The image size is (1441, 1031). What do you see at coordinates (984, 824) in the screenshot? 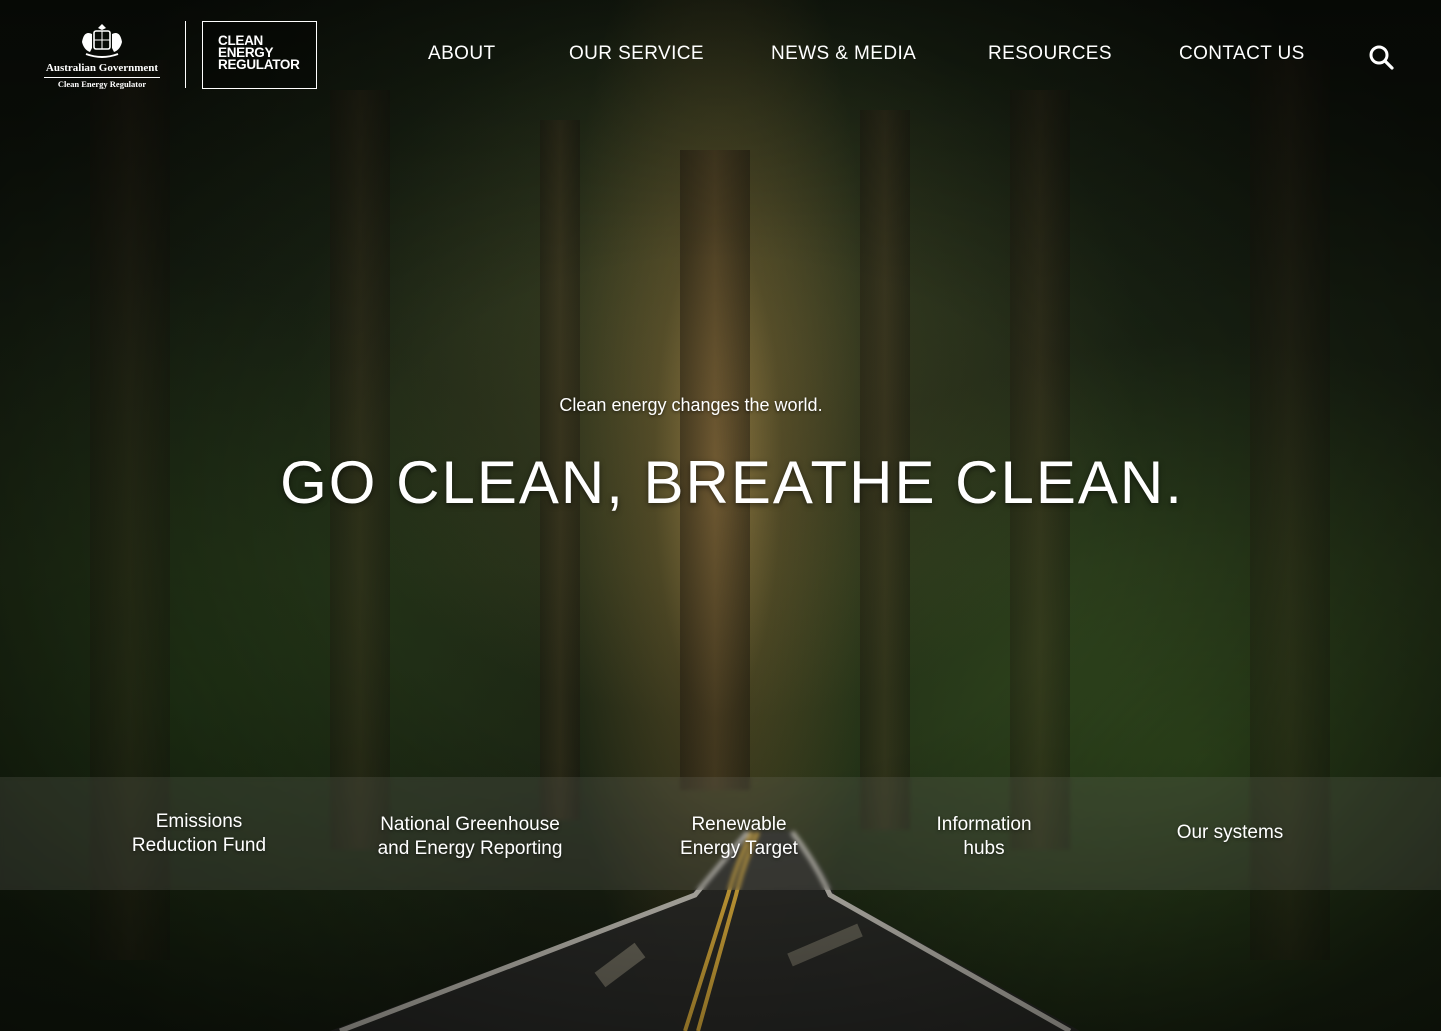
I see `program-link-line1: Information` at bounding box center [984, 824].